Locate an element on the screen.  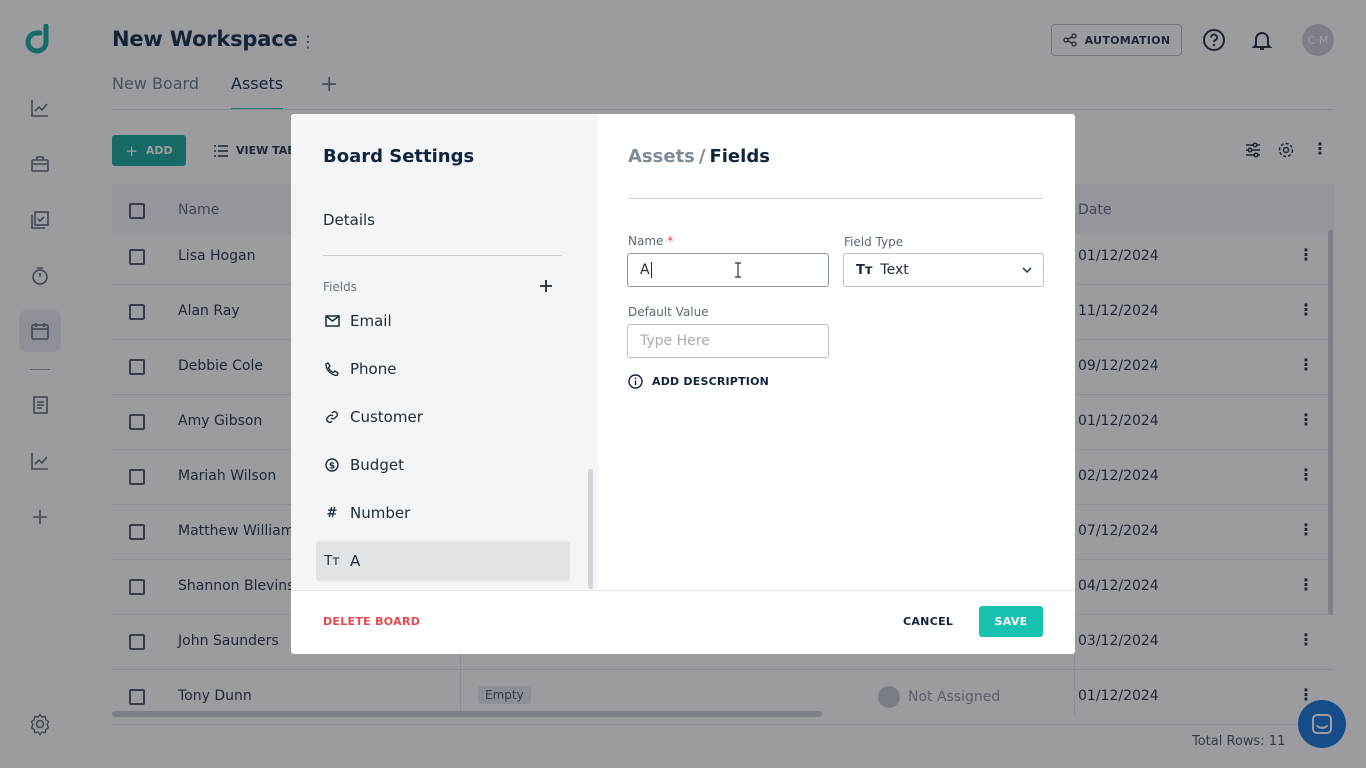
field-item-label: Phone is located at coordinates (373, 369).